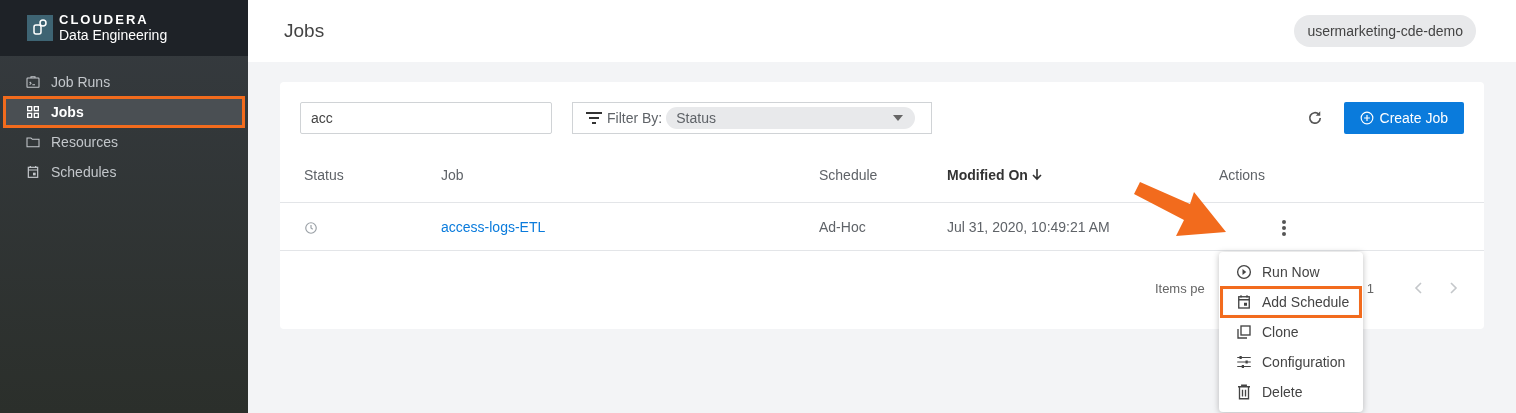  What do you see at coordinates (994, 174) in the screenshot?
I see `column-header: Modified On` at bounding box center [994, 174].